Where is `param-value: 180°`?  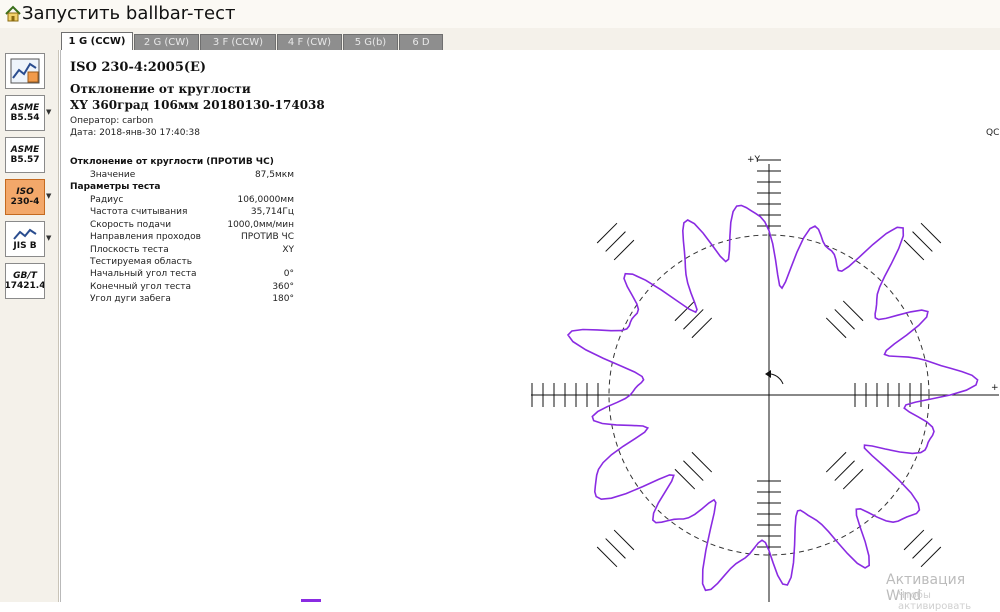 param-value: 180° is located at coordinates (283, 299).